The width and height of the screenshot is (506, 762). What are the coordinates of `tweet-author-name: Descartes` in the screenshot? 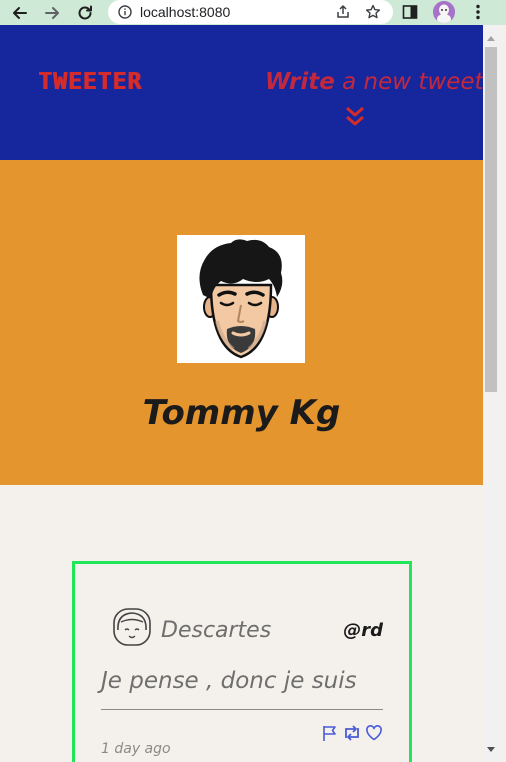 It's located at (216, 630).